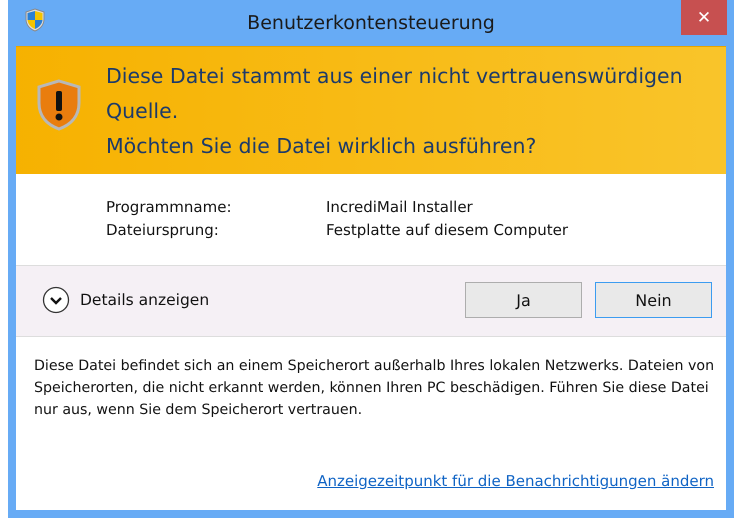  What do you see at coordinates (169, 207) in the screenshot?
I see `info-label: Programmname:` at bounding box center [169, 207].